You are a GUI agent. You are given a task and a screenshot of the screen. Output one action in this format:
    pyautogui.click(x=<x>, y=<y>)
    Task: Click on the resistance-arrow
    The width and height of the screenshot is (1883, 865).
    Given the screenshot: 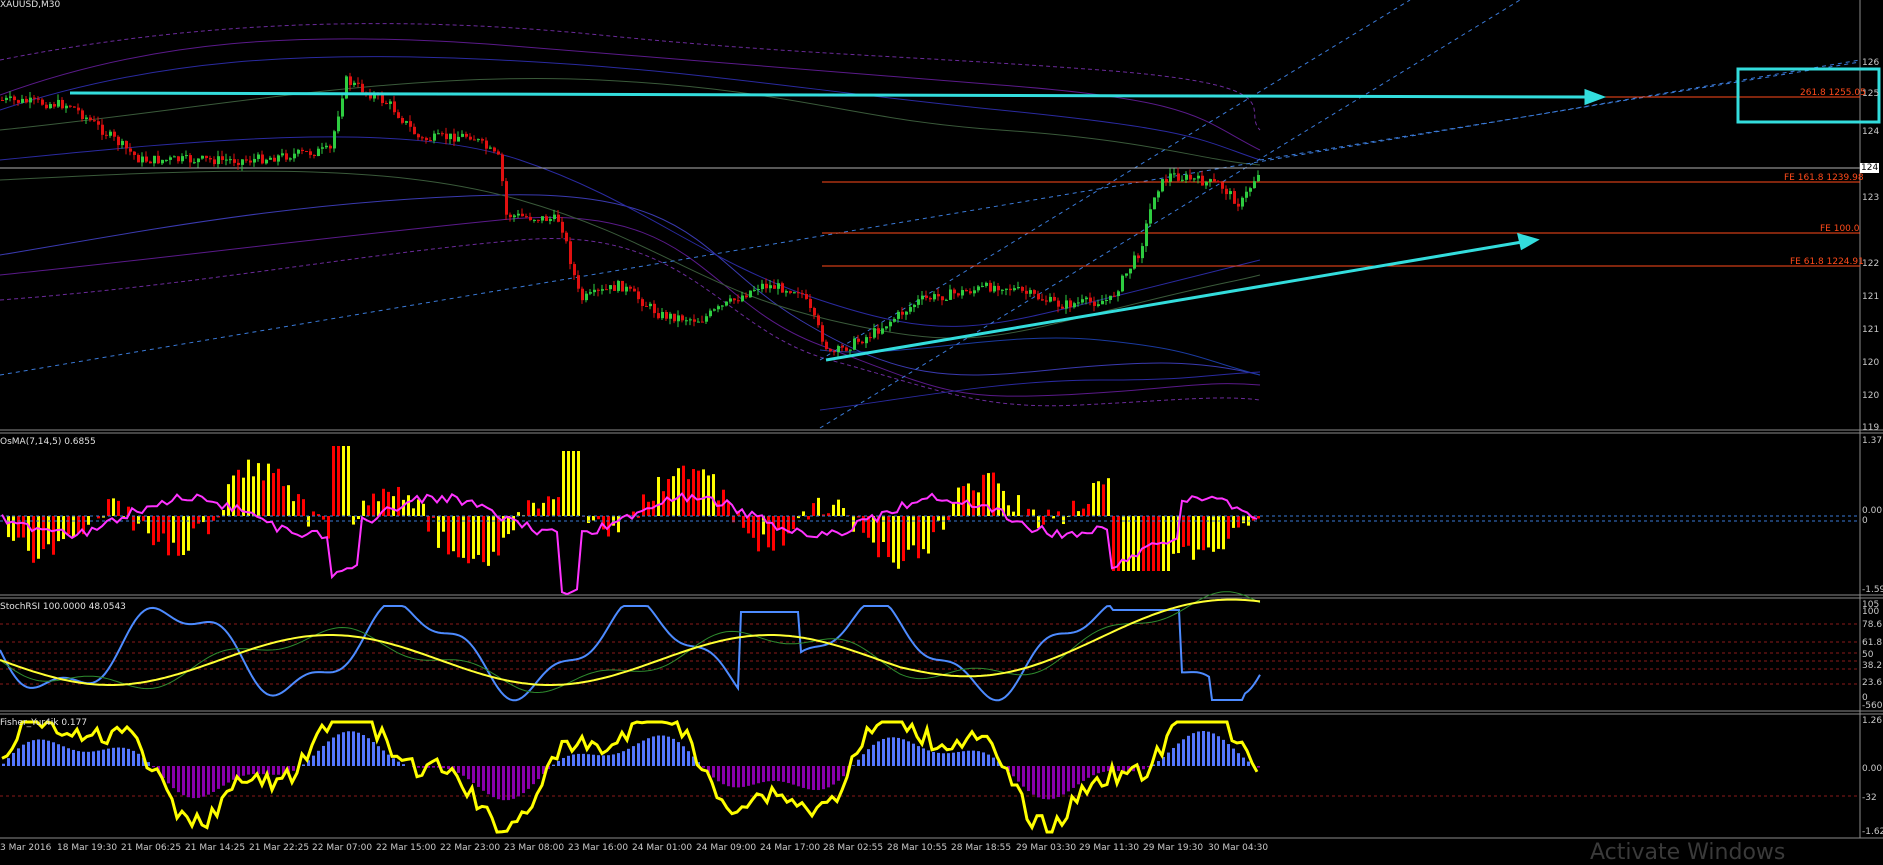 What is the action you would take?
    pyautogui.click(x=829, y=95)
    